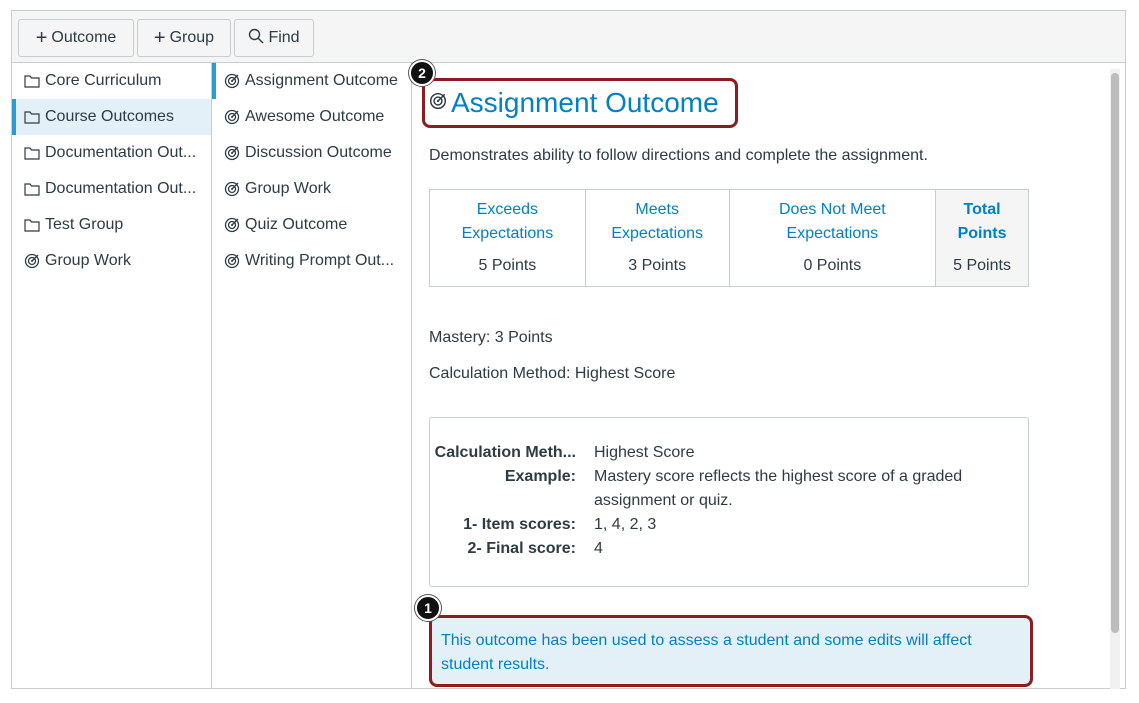 This screenshot has height=703, width=1139. What do you see at coordinates (428, 608) in the screenshot?
I see `callout-badge-1: 1` at bounding box center [428, 608].